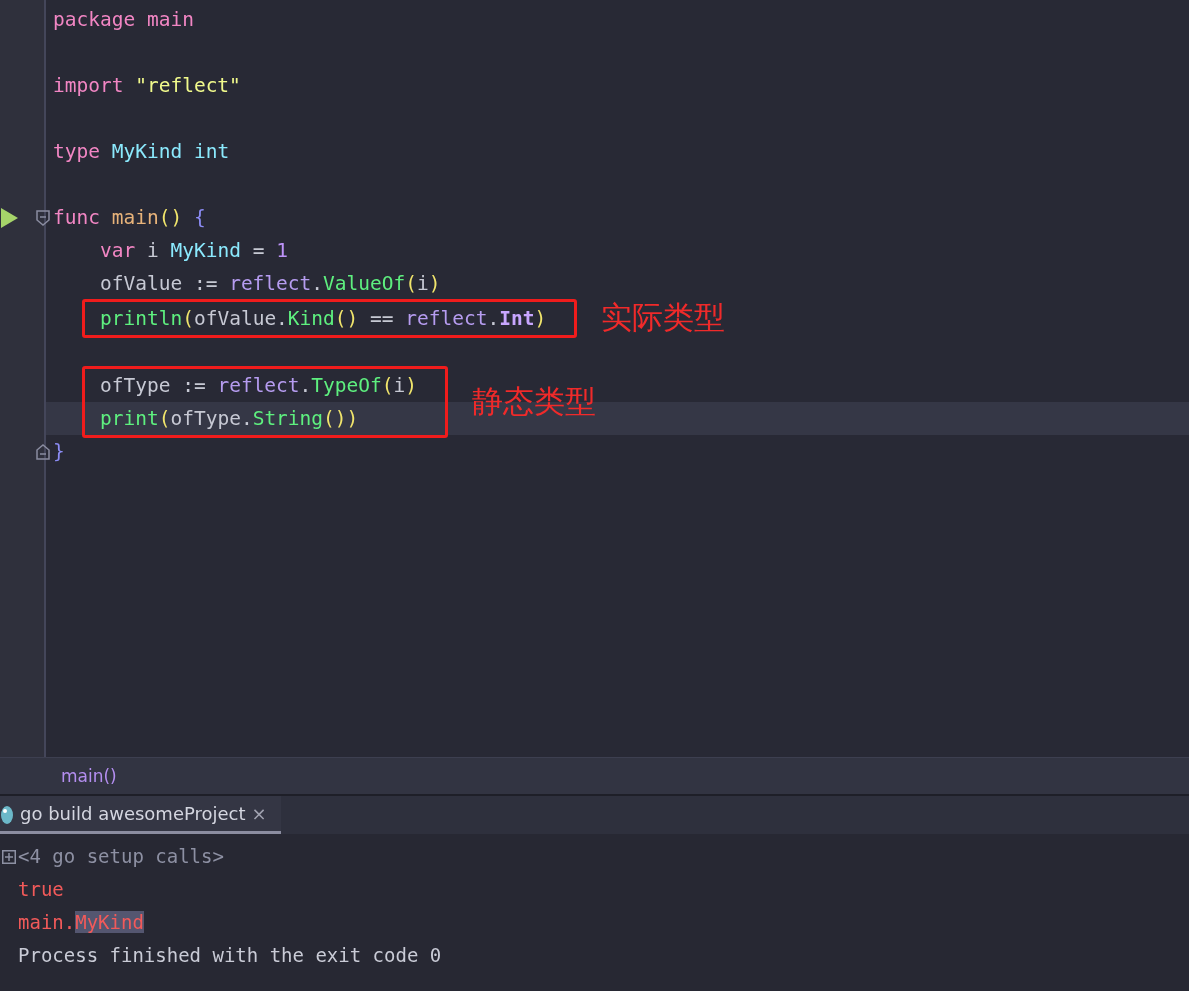 This screenshot has height=991, width=1189. What do you see at coordinates (663, 317) in the screenshot?
I see `annotation-label: 实际类型` at bounding box center [663, 317].